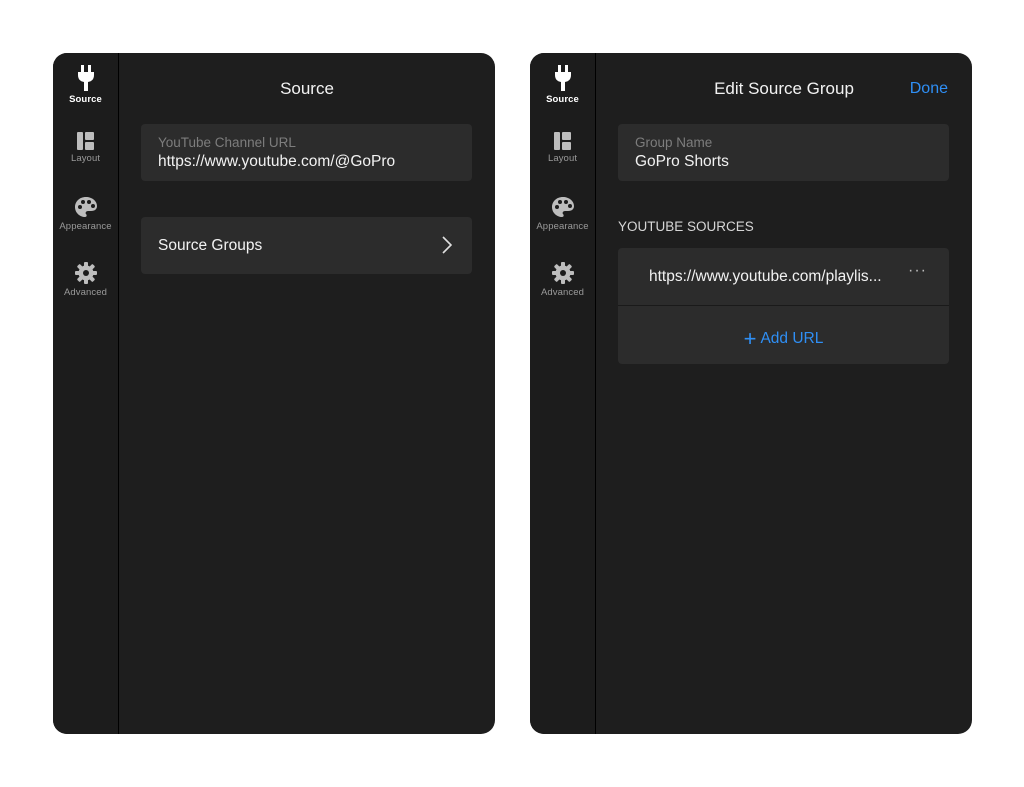 This screenshot has width=1024, height=787. What do you see at coordinates (686, 226) in the screenshot?
I see `youtube-sources-header: YOUTUBE SOURCES` at bounding box center [686, 226].